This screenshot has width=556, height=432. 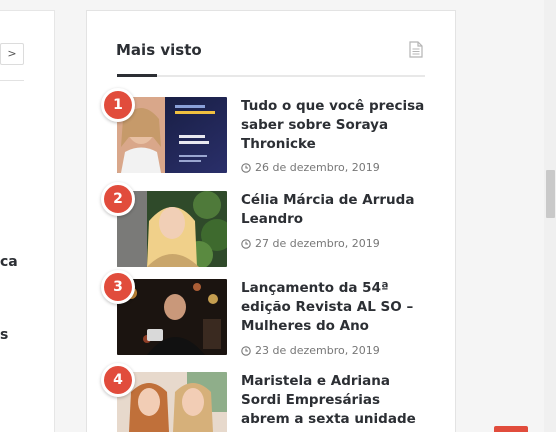 I want to click on post-date-text: 26 de dezembro, 2019, so click(x=317, y=167).